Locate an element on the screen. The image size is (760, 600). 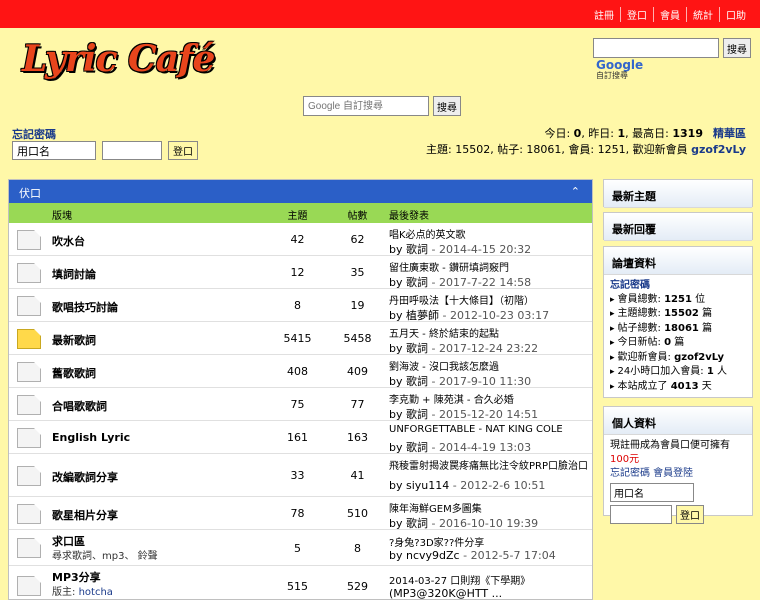
profile-pass-row: 登口 is located at coordinates (678, 514).